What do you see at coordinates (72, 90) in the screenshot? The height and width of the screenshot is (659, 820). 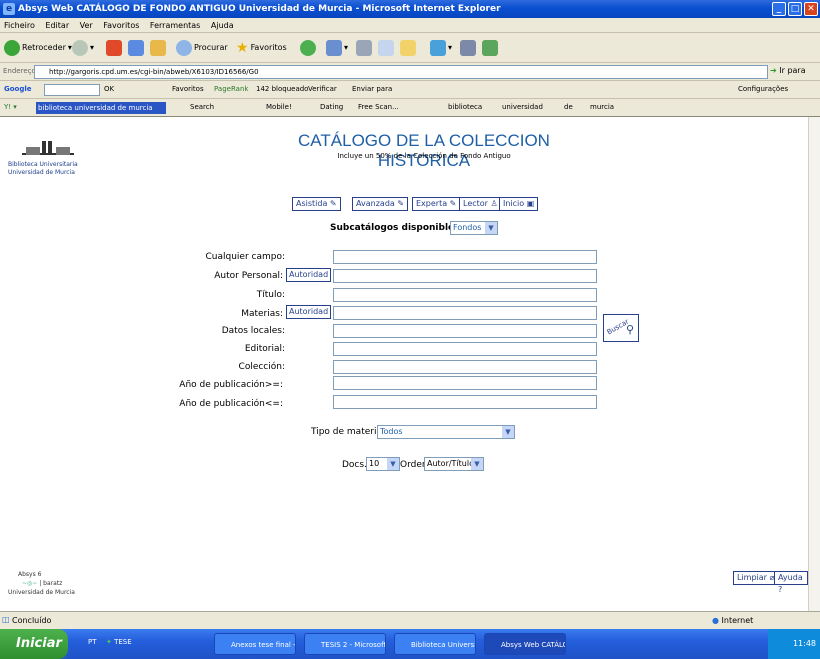 I see `google-search-input` at bounding box center [72, 90].